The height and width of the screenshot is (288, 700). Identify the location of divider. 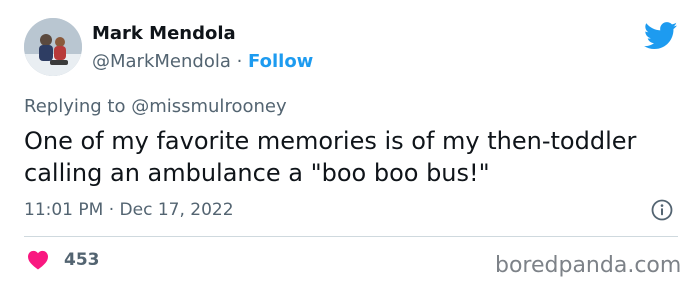
(351, 236).